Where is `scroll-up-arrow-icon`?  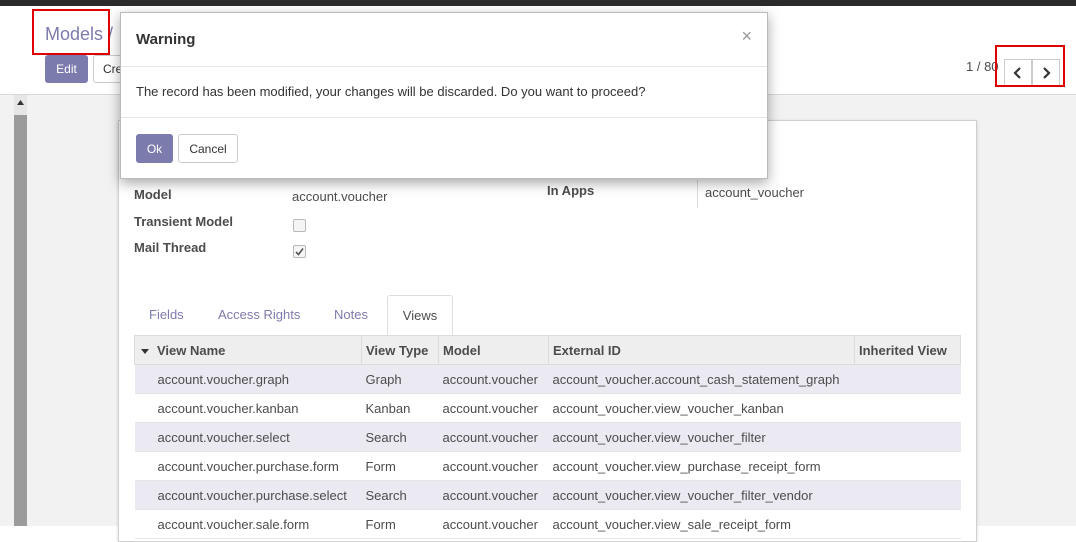 scroll-up-arrow-icon is located at coordinates (20, 102).